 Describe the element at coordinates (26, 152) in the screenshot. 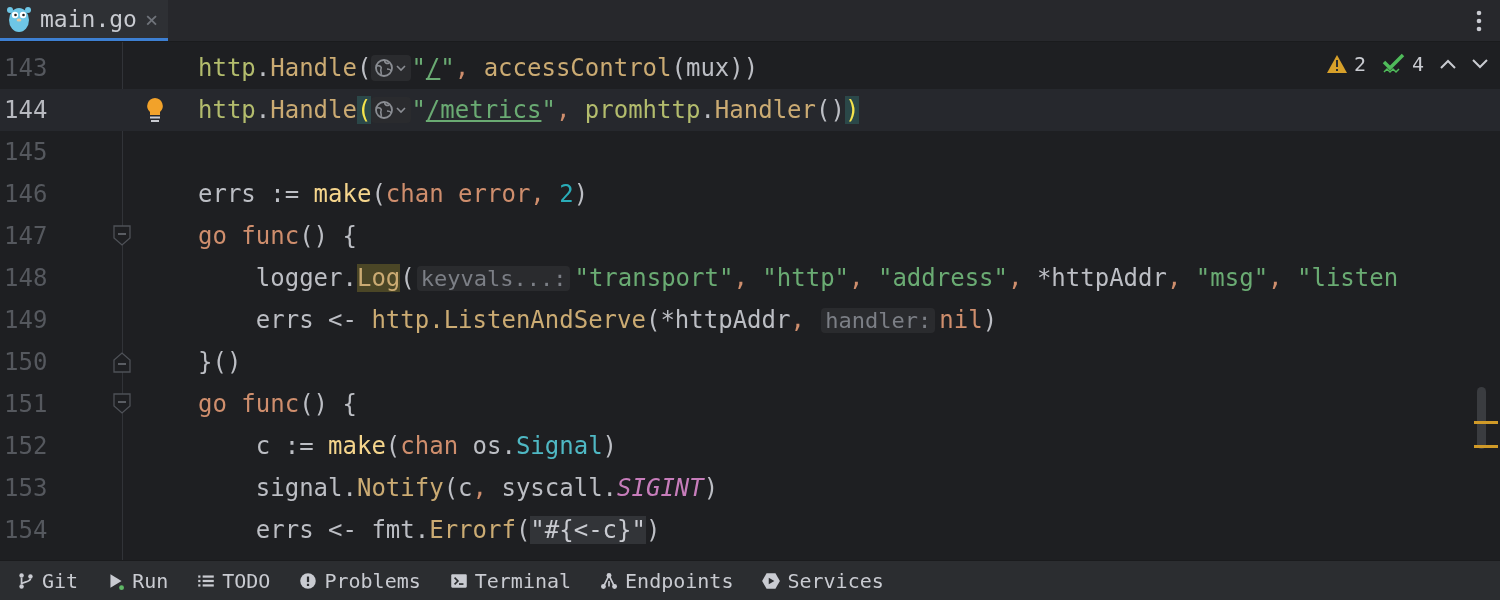

I see `line-number: 145` at that location.